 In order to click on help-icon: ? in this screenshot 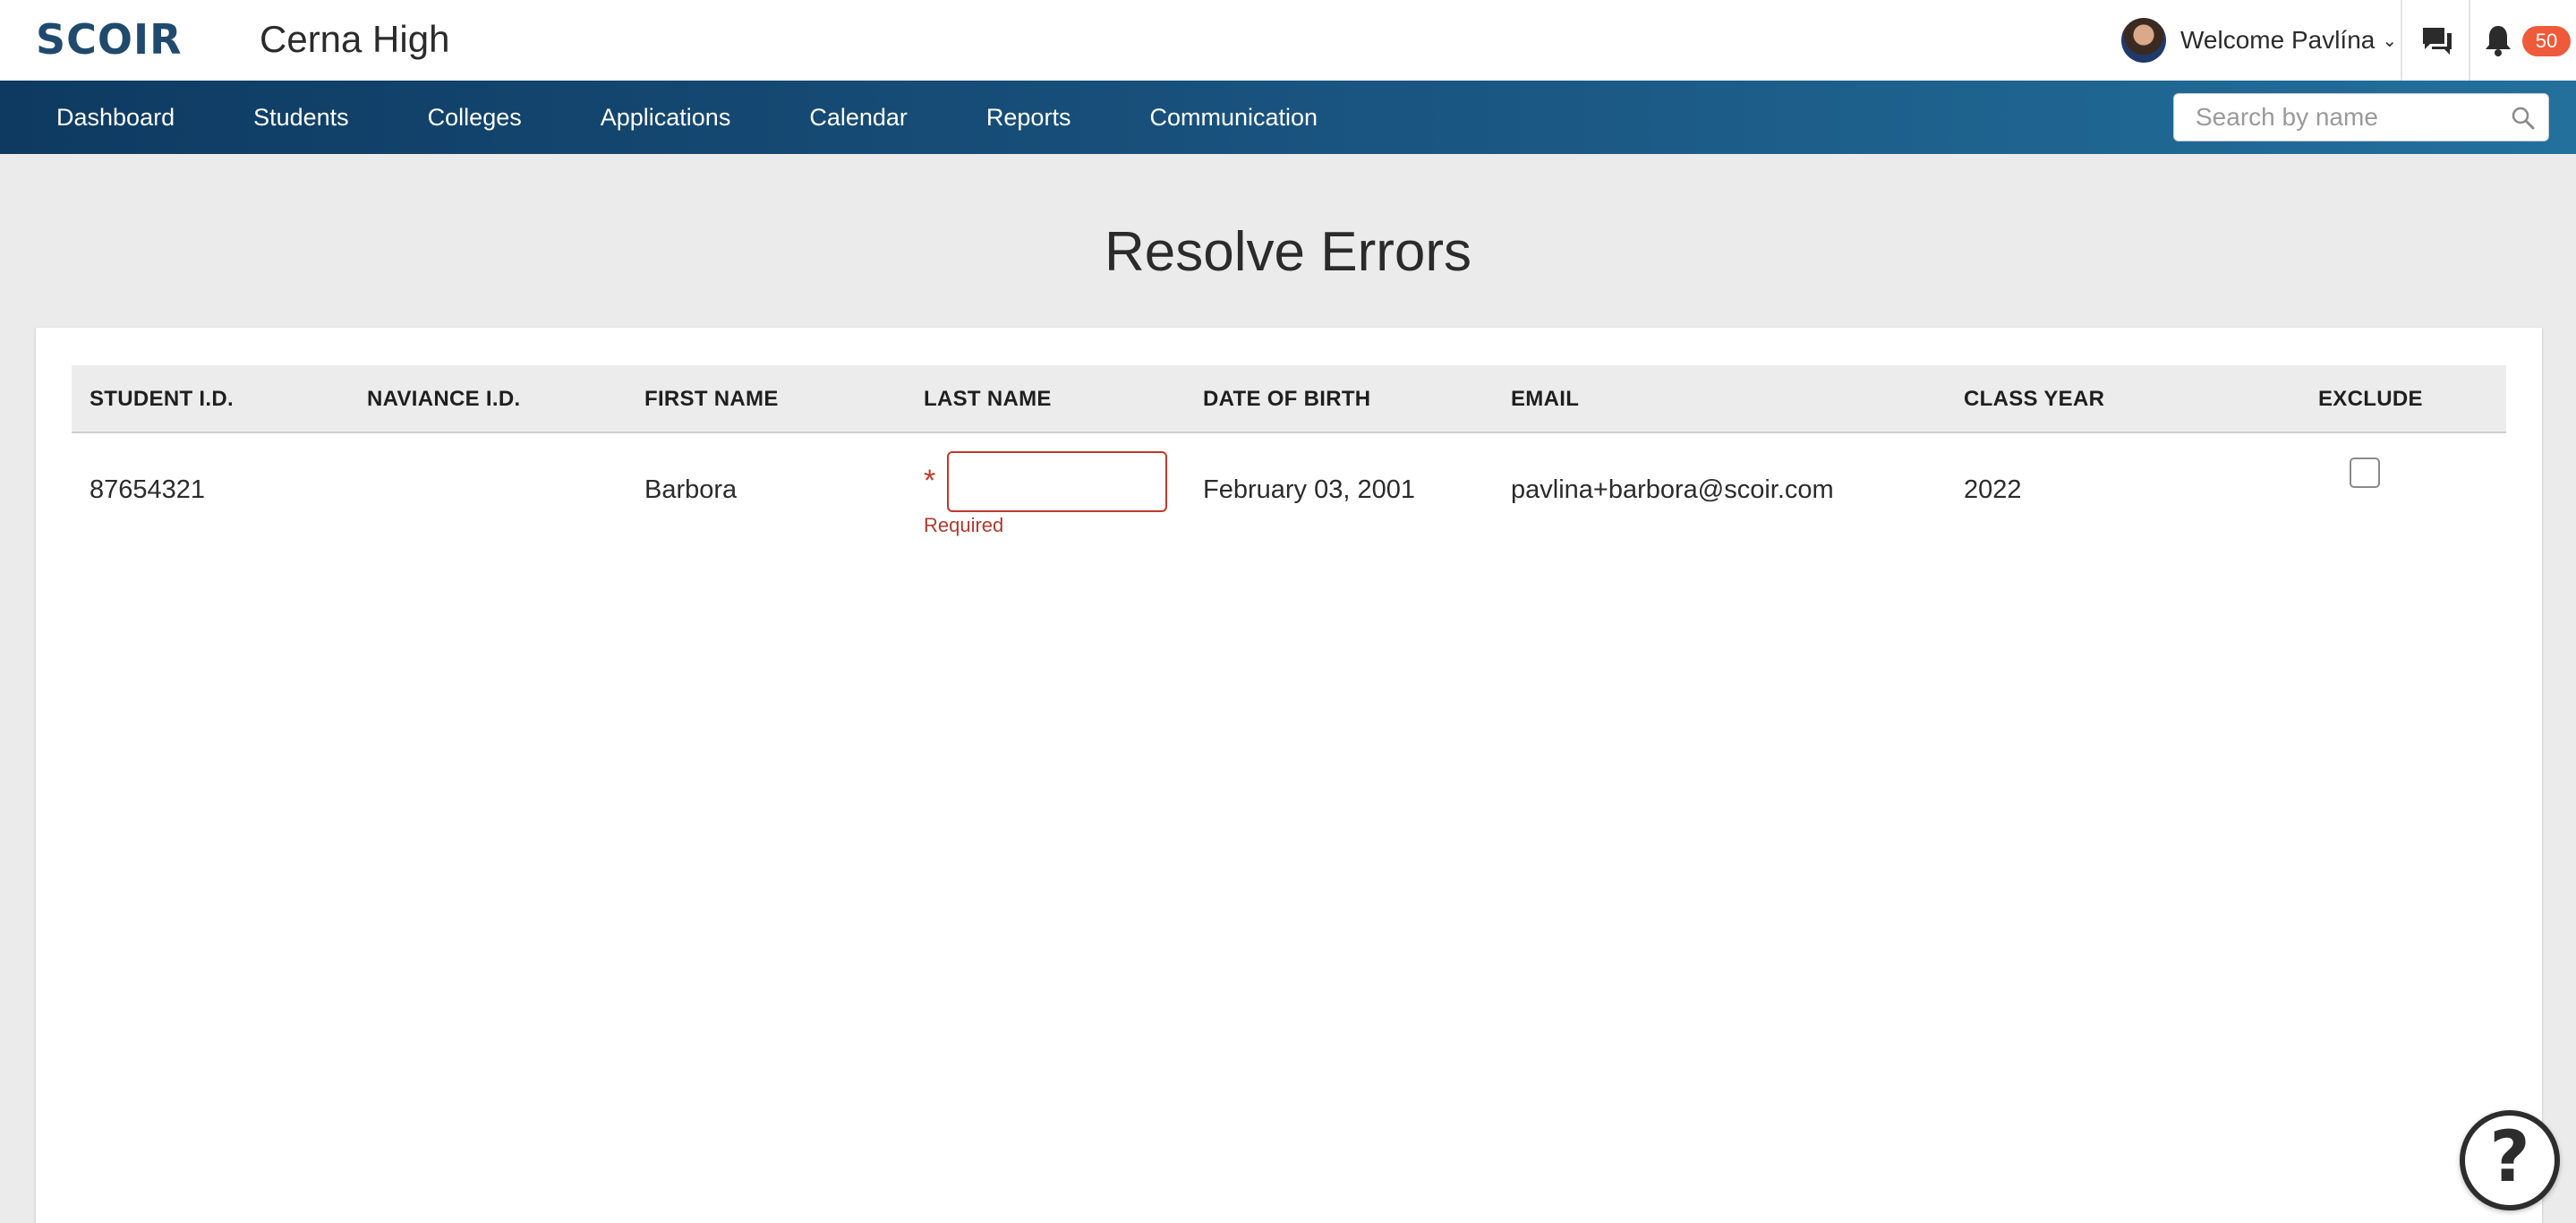, I will do `click(2509, 1157)`.